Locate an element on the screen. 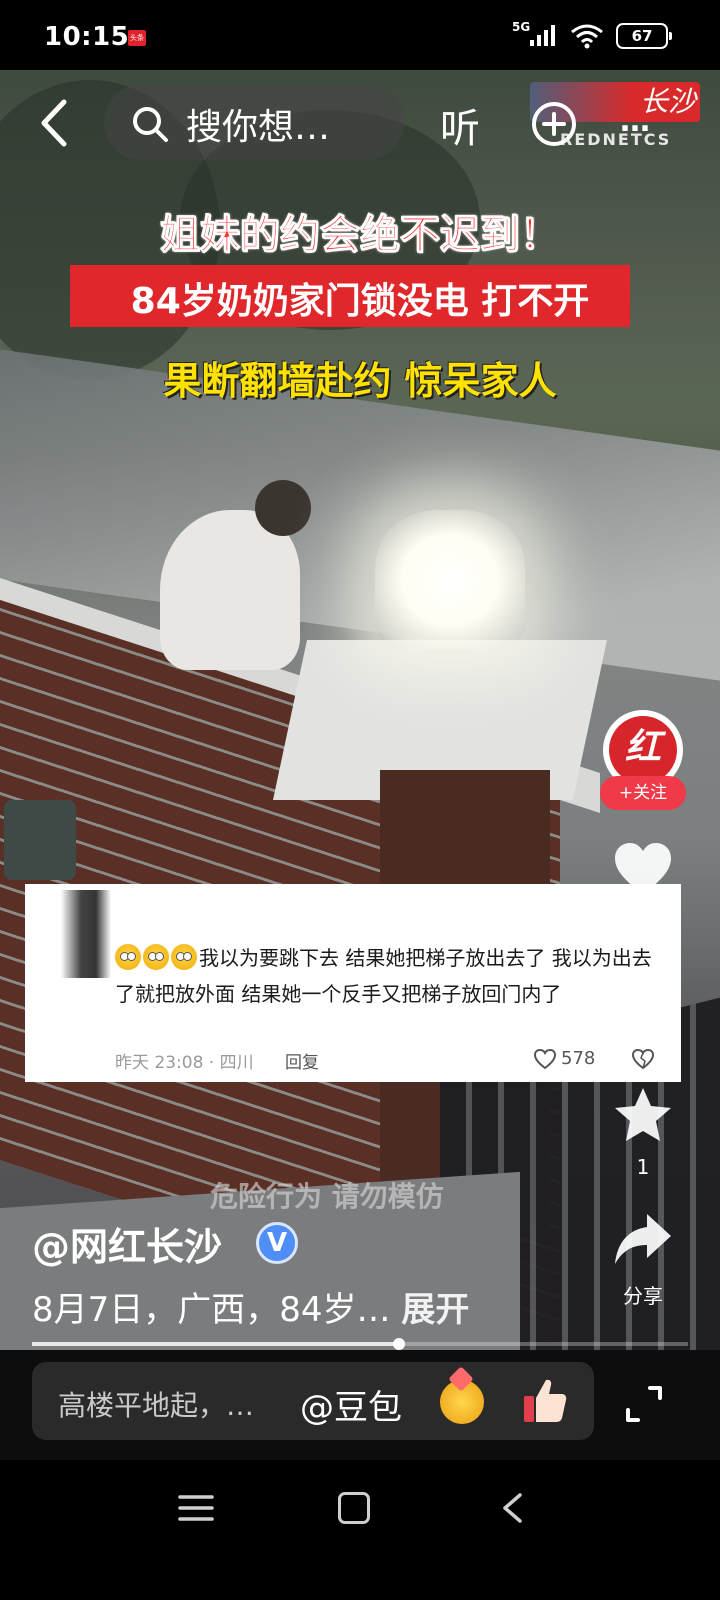  favorite-count: 1 is located at coordinates (643, 1167).